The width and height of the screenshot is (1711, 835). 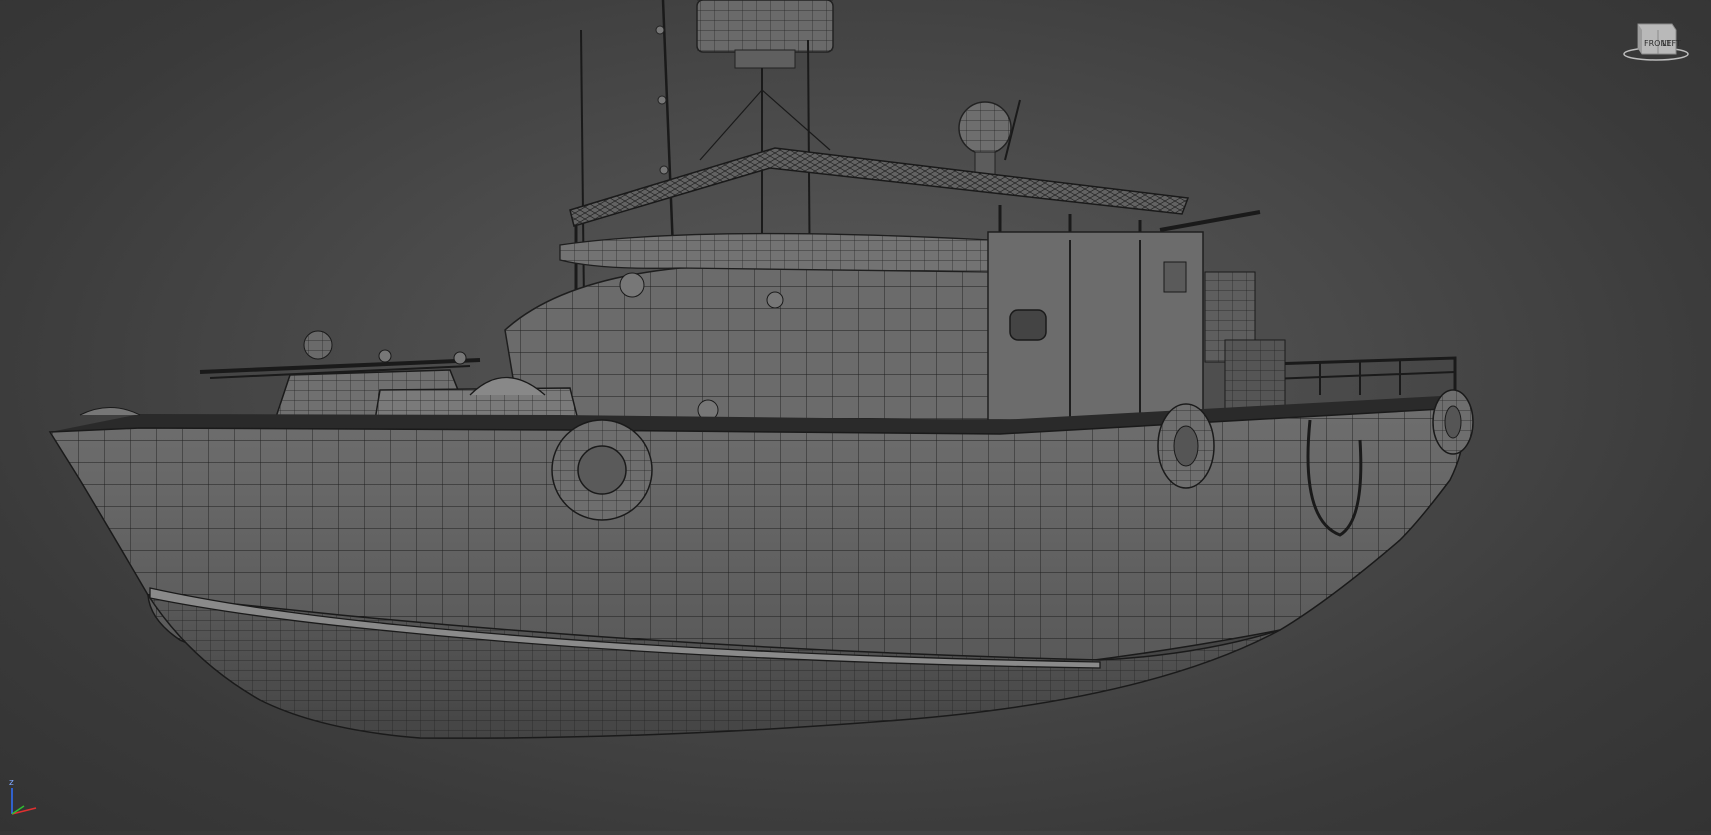 I want to click on life-ring-aft, so click(x=1453, y=422).